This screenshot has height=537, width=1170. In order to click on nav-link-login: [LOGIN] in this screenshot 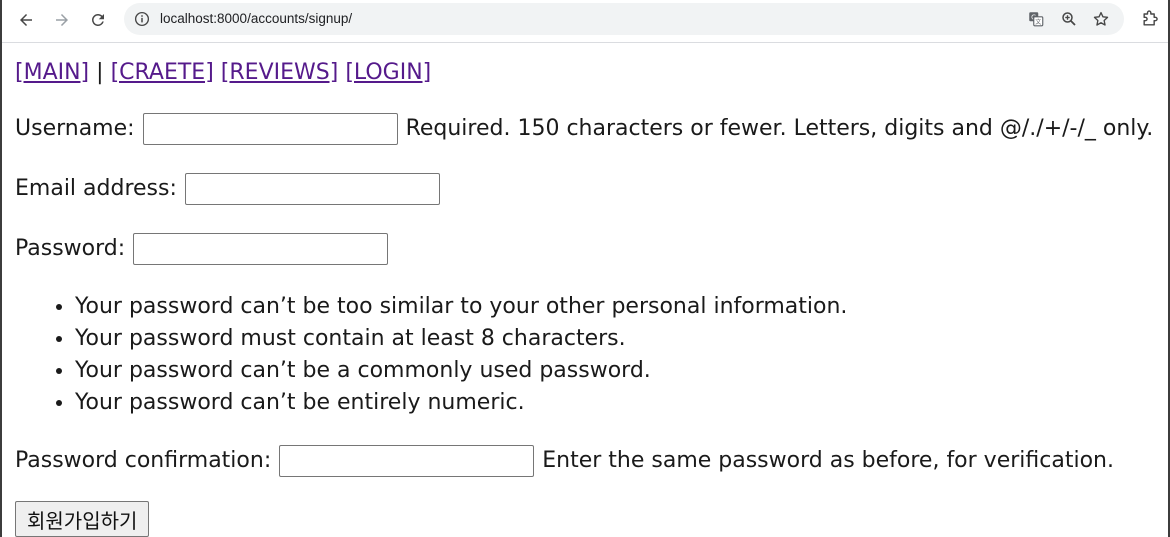, I will do `click(388, 72)`.